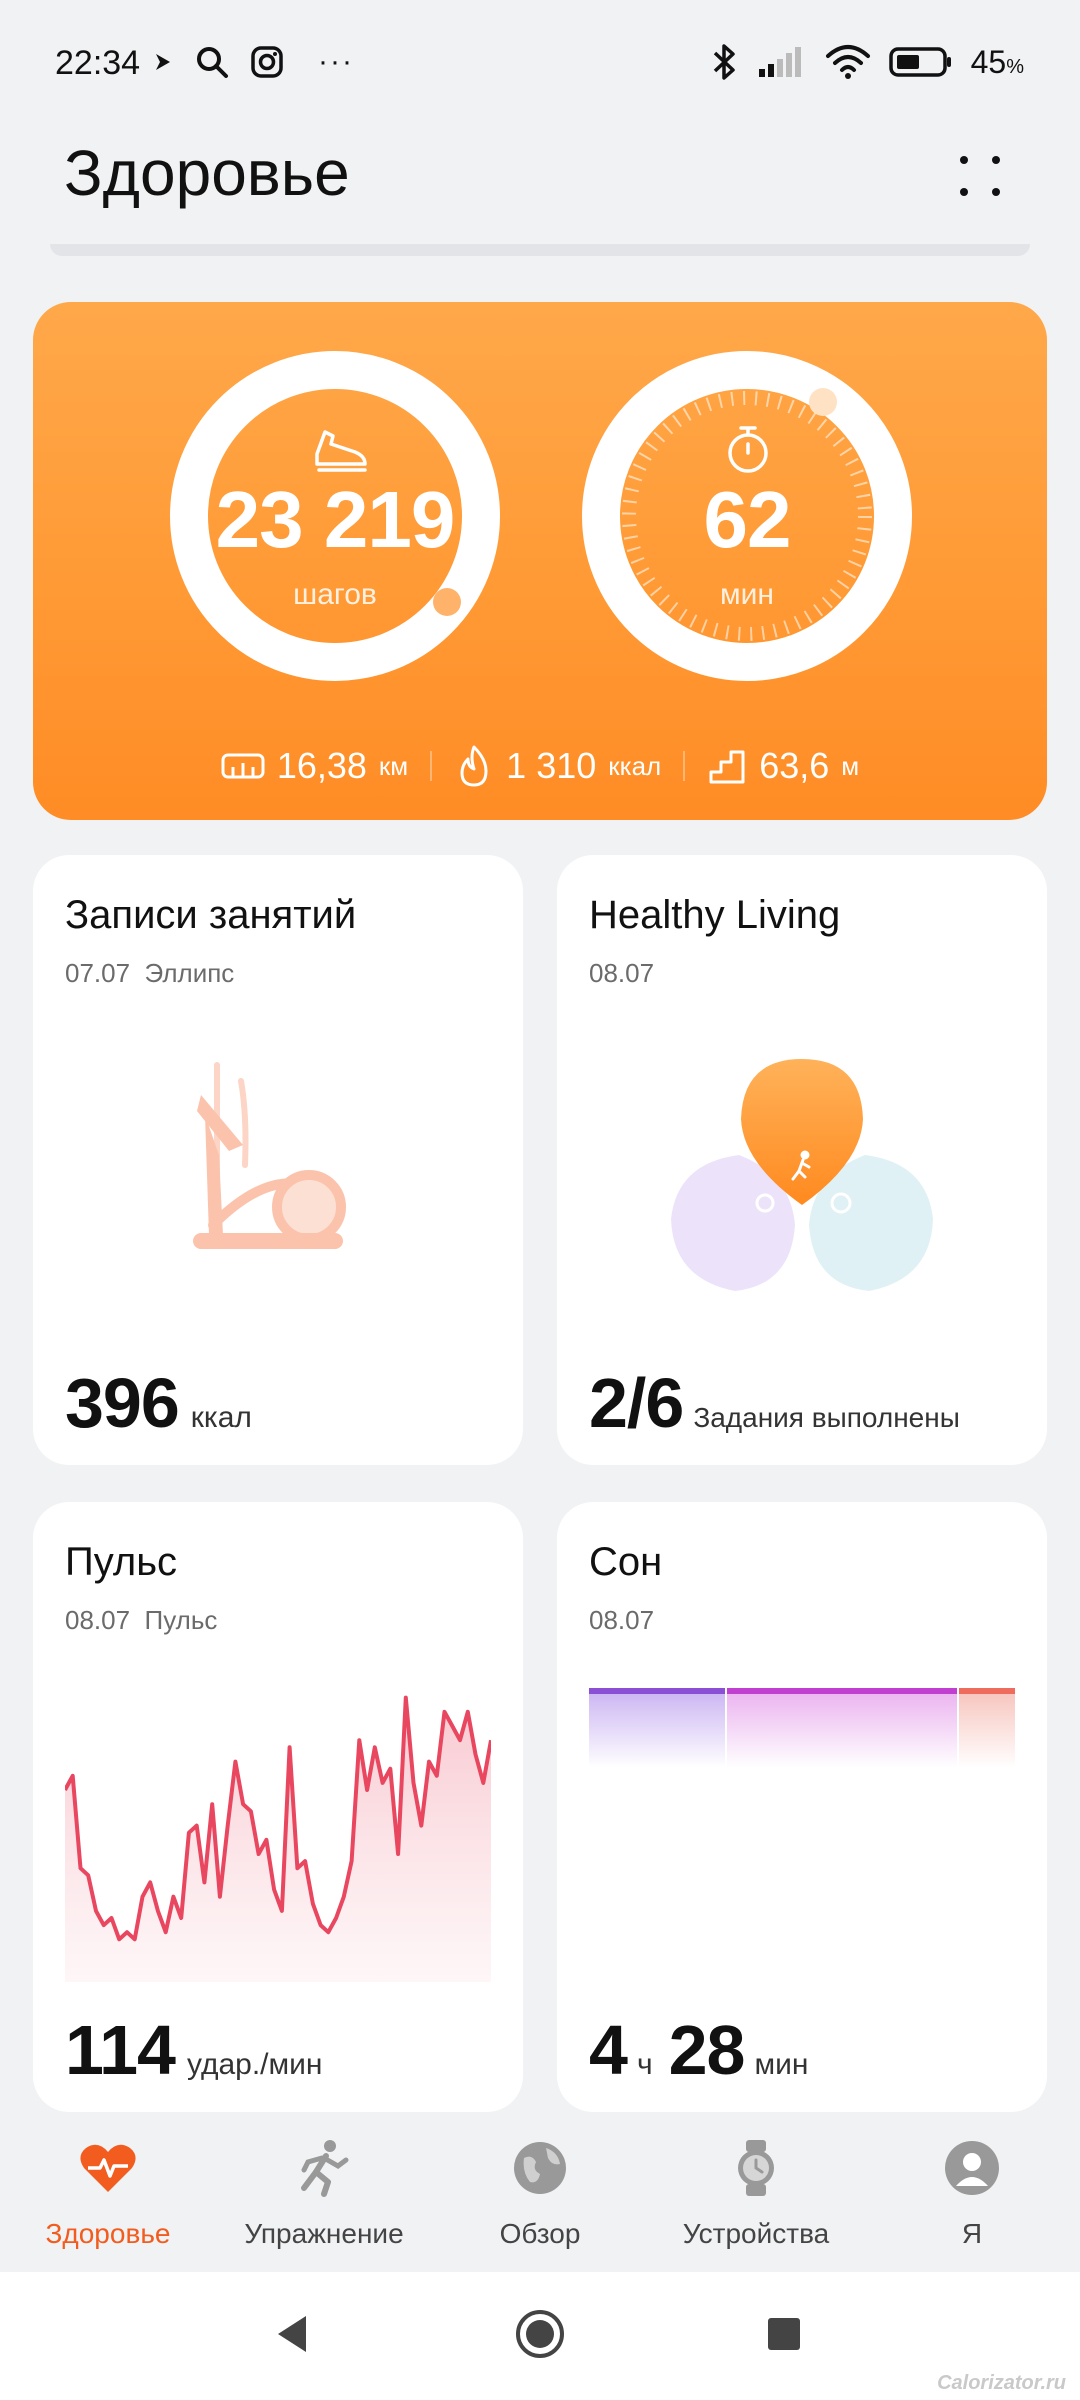  I want to click on calories-metric: 1 310 ккал, so click(557, 766).